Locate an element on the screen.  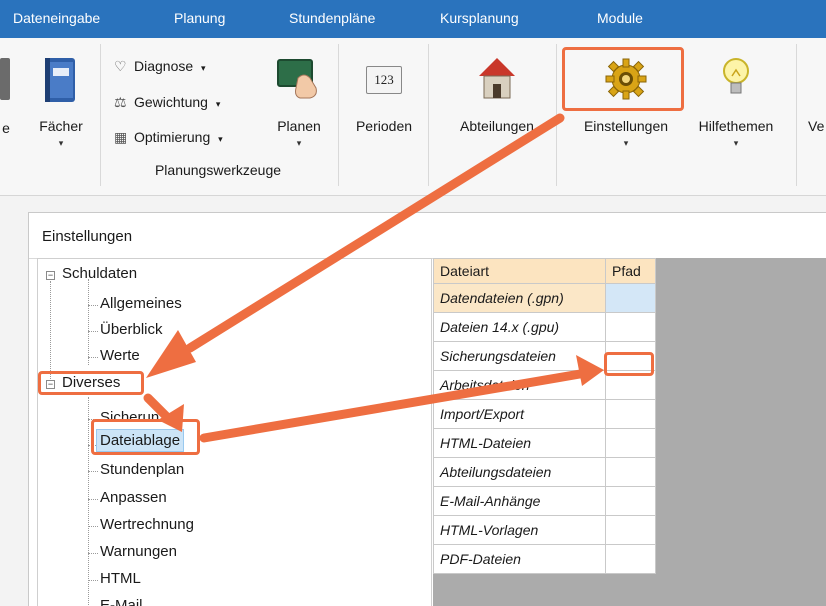
optimierung-button: ▦ Optimierung ▾ is located at coordinates (168, 137).